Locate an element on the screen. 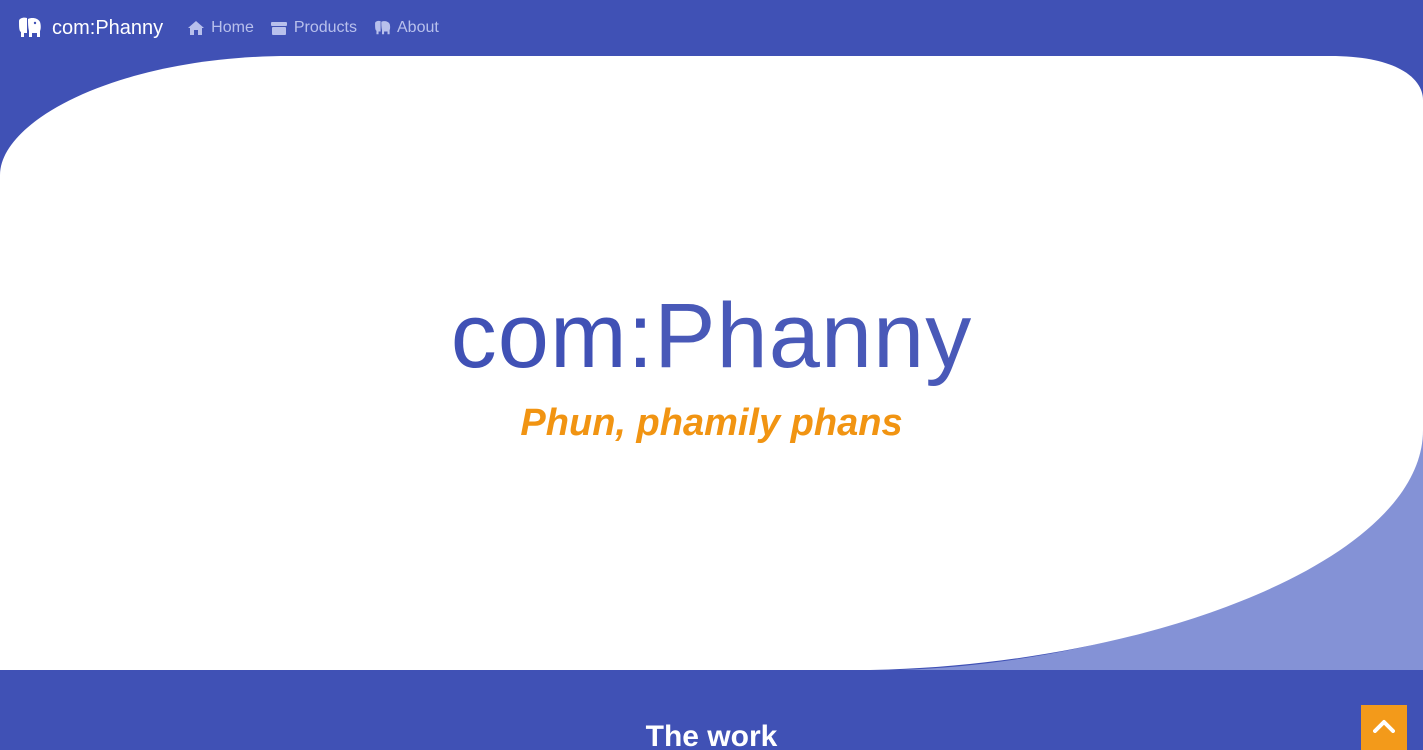 The height and width of the screenshot is (750, 1423). nav-item-products: Products is located at coordinates (313, 28).